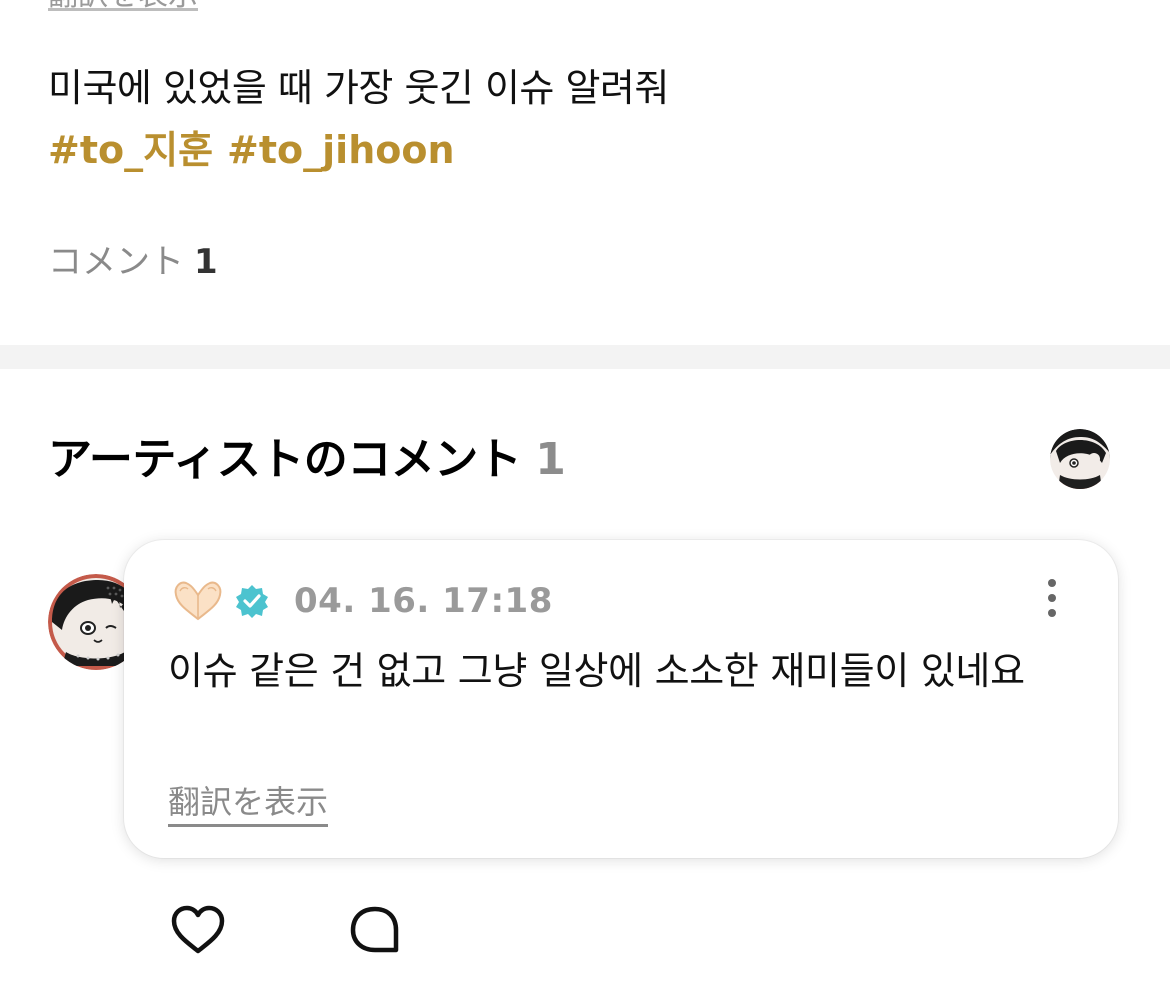 Image resolution: width=1170 pixels, height=1001 pixels. Describe the element at coordinates (252, 601) in the screenshot. I see `verified-badge-icon` at that location.